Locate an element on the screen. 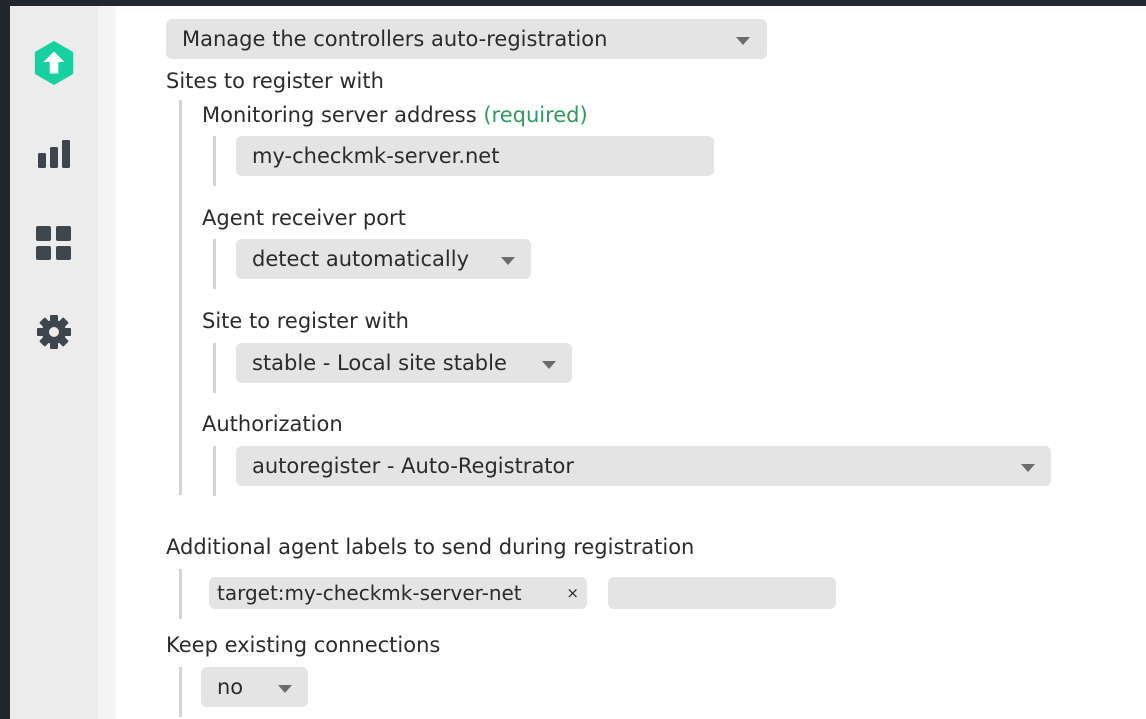 This screenshot has width=1146, height=719. sites-group-rule is located at coordinates (180, 297).